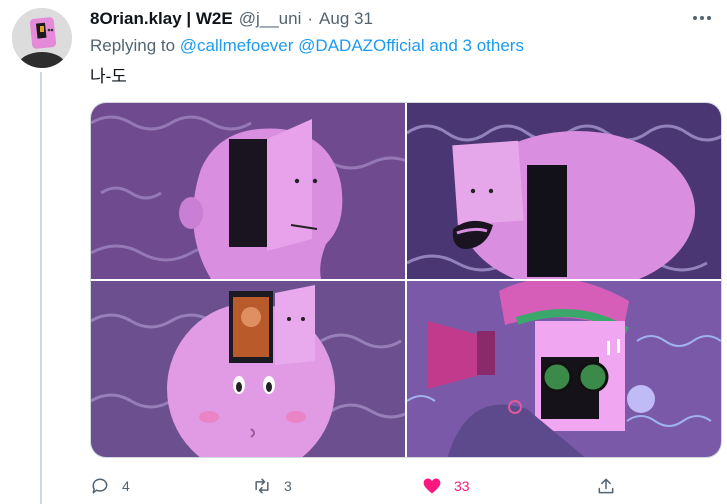 The height and width of the screenshot is (504, 727). I want to click on more-options-button, so click(702, 18).